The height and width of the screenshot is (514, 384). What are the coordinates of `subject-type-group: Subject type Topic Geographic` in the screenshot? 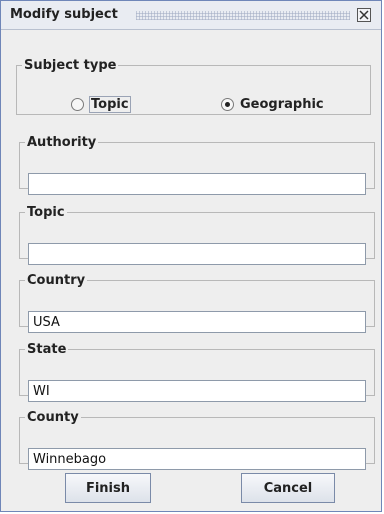 It's located at (193, 86).